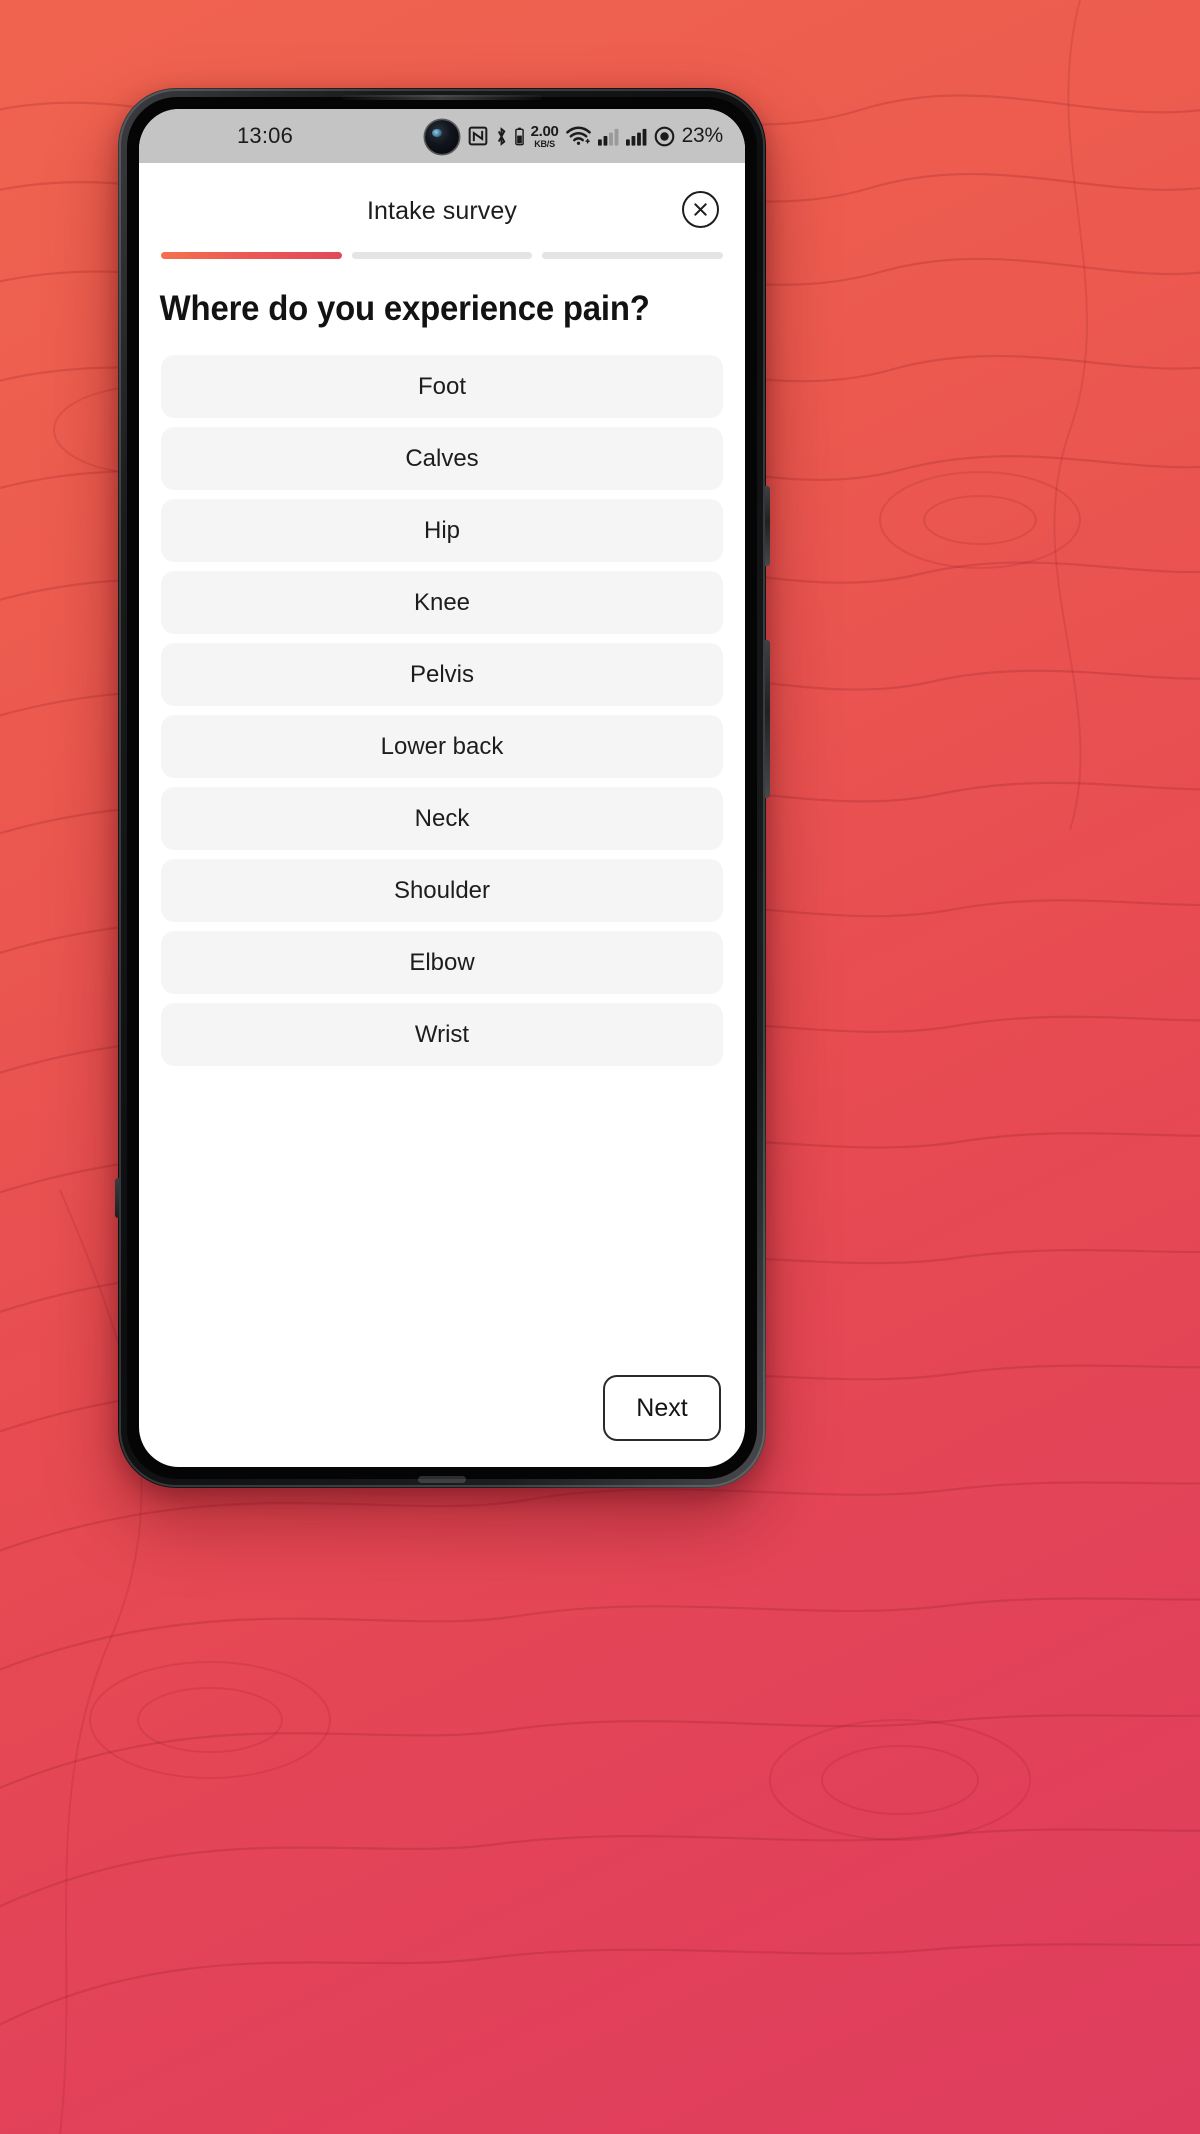 The width and height of the screenshot is (1200, 2134). I want to click on wifi-icon, so click(578, 136).